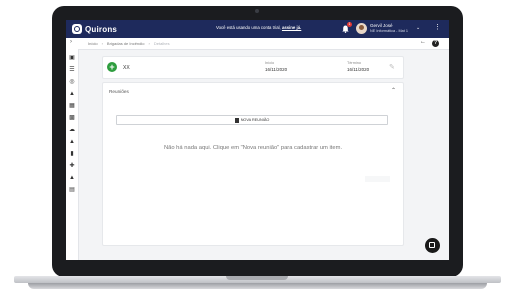 The image size is (515, 296). I want to click on logo-text: Quirons, so click(101, 29).